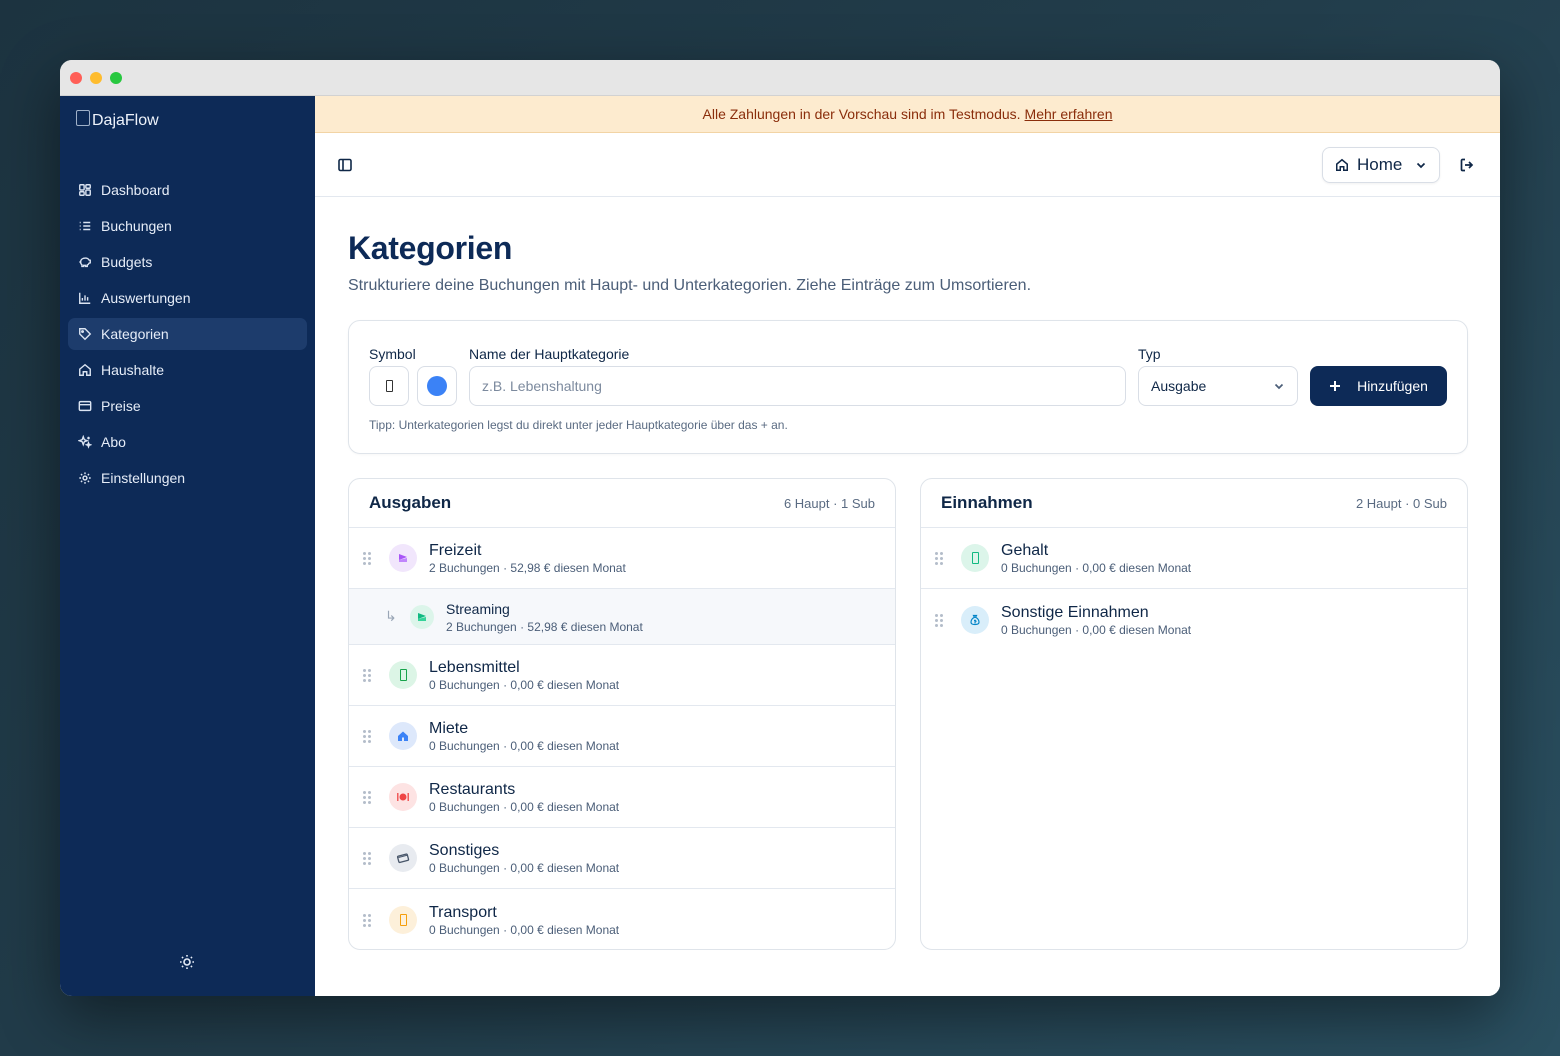 The image size is (1560, 1056). I want to click on type-select: Ausgabe, so click(1218, 386).